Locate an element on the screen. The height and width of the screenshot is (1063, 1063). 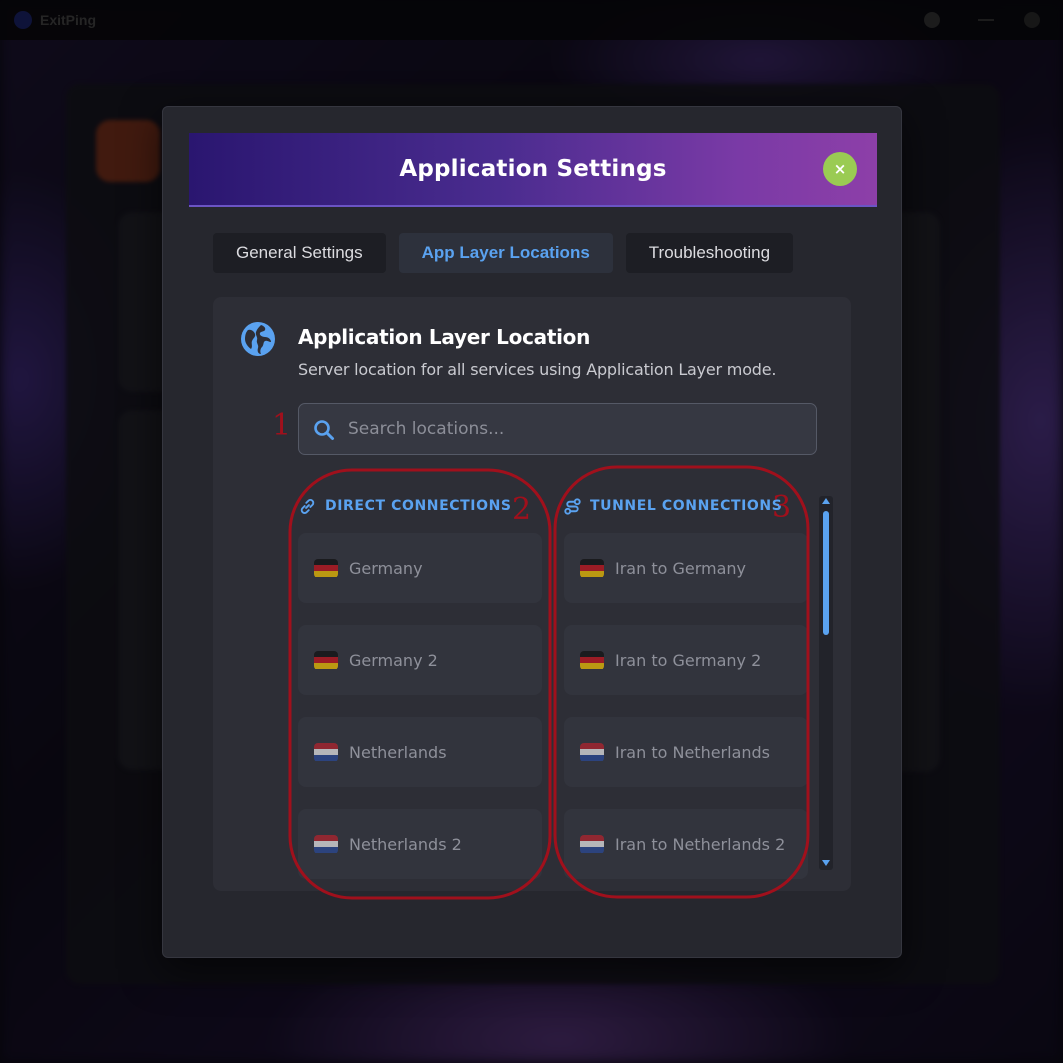
location-netherlands-2: Netherlands 2 is located at coordinates (420, 844).